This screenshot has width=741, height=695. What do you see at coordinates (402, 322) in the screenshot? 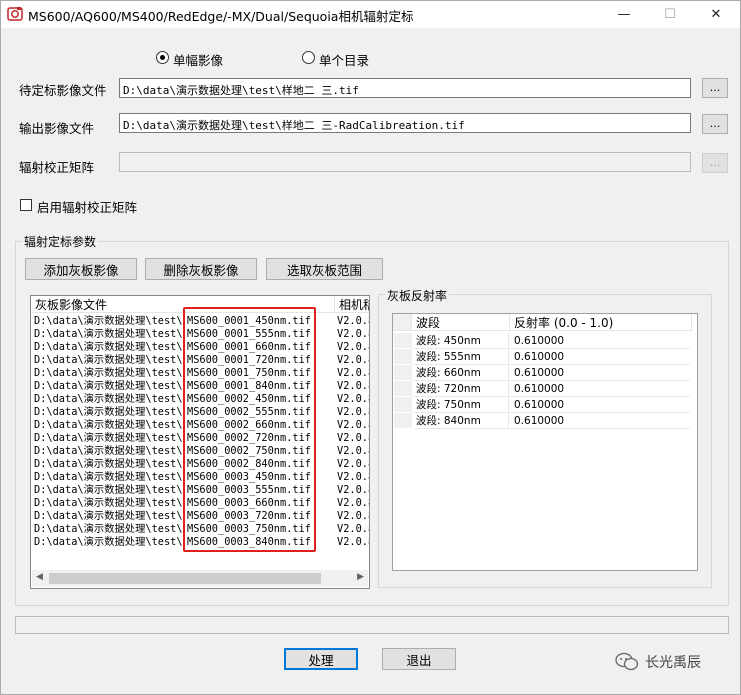
I see `grid-corner` at bounding box center [402, 322].